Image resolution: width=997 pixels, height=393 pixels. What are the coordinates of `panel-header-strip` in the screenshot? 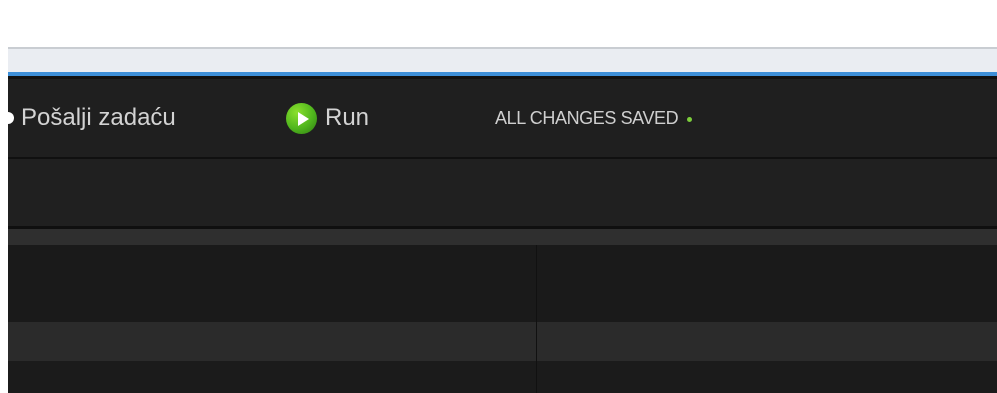 It's located at (502, 237).